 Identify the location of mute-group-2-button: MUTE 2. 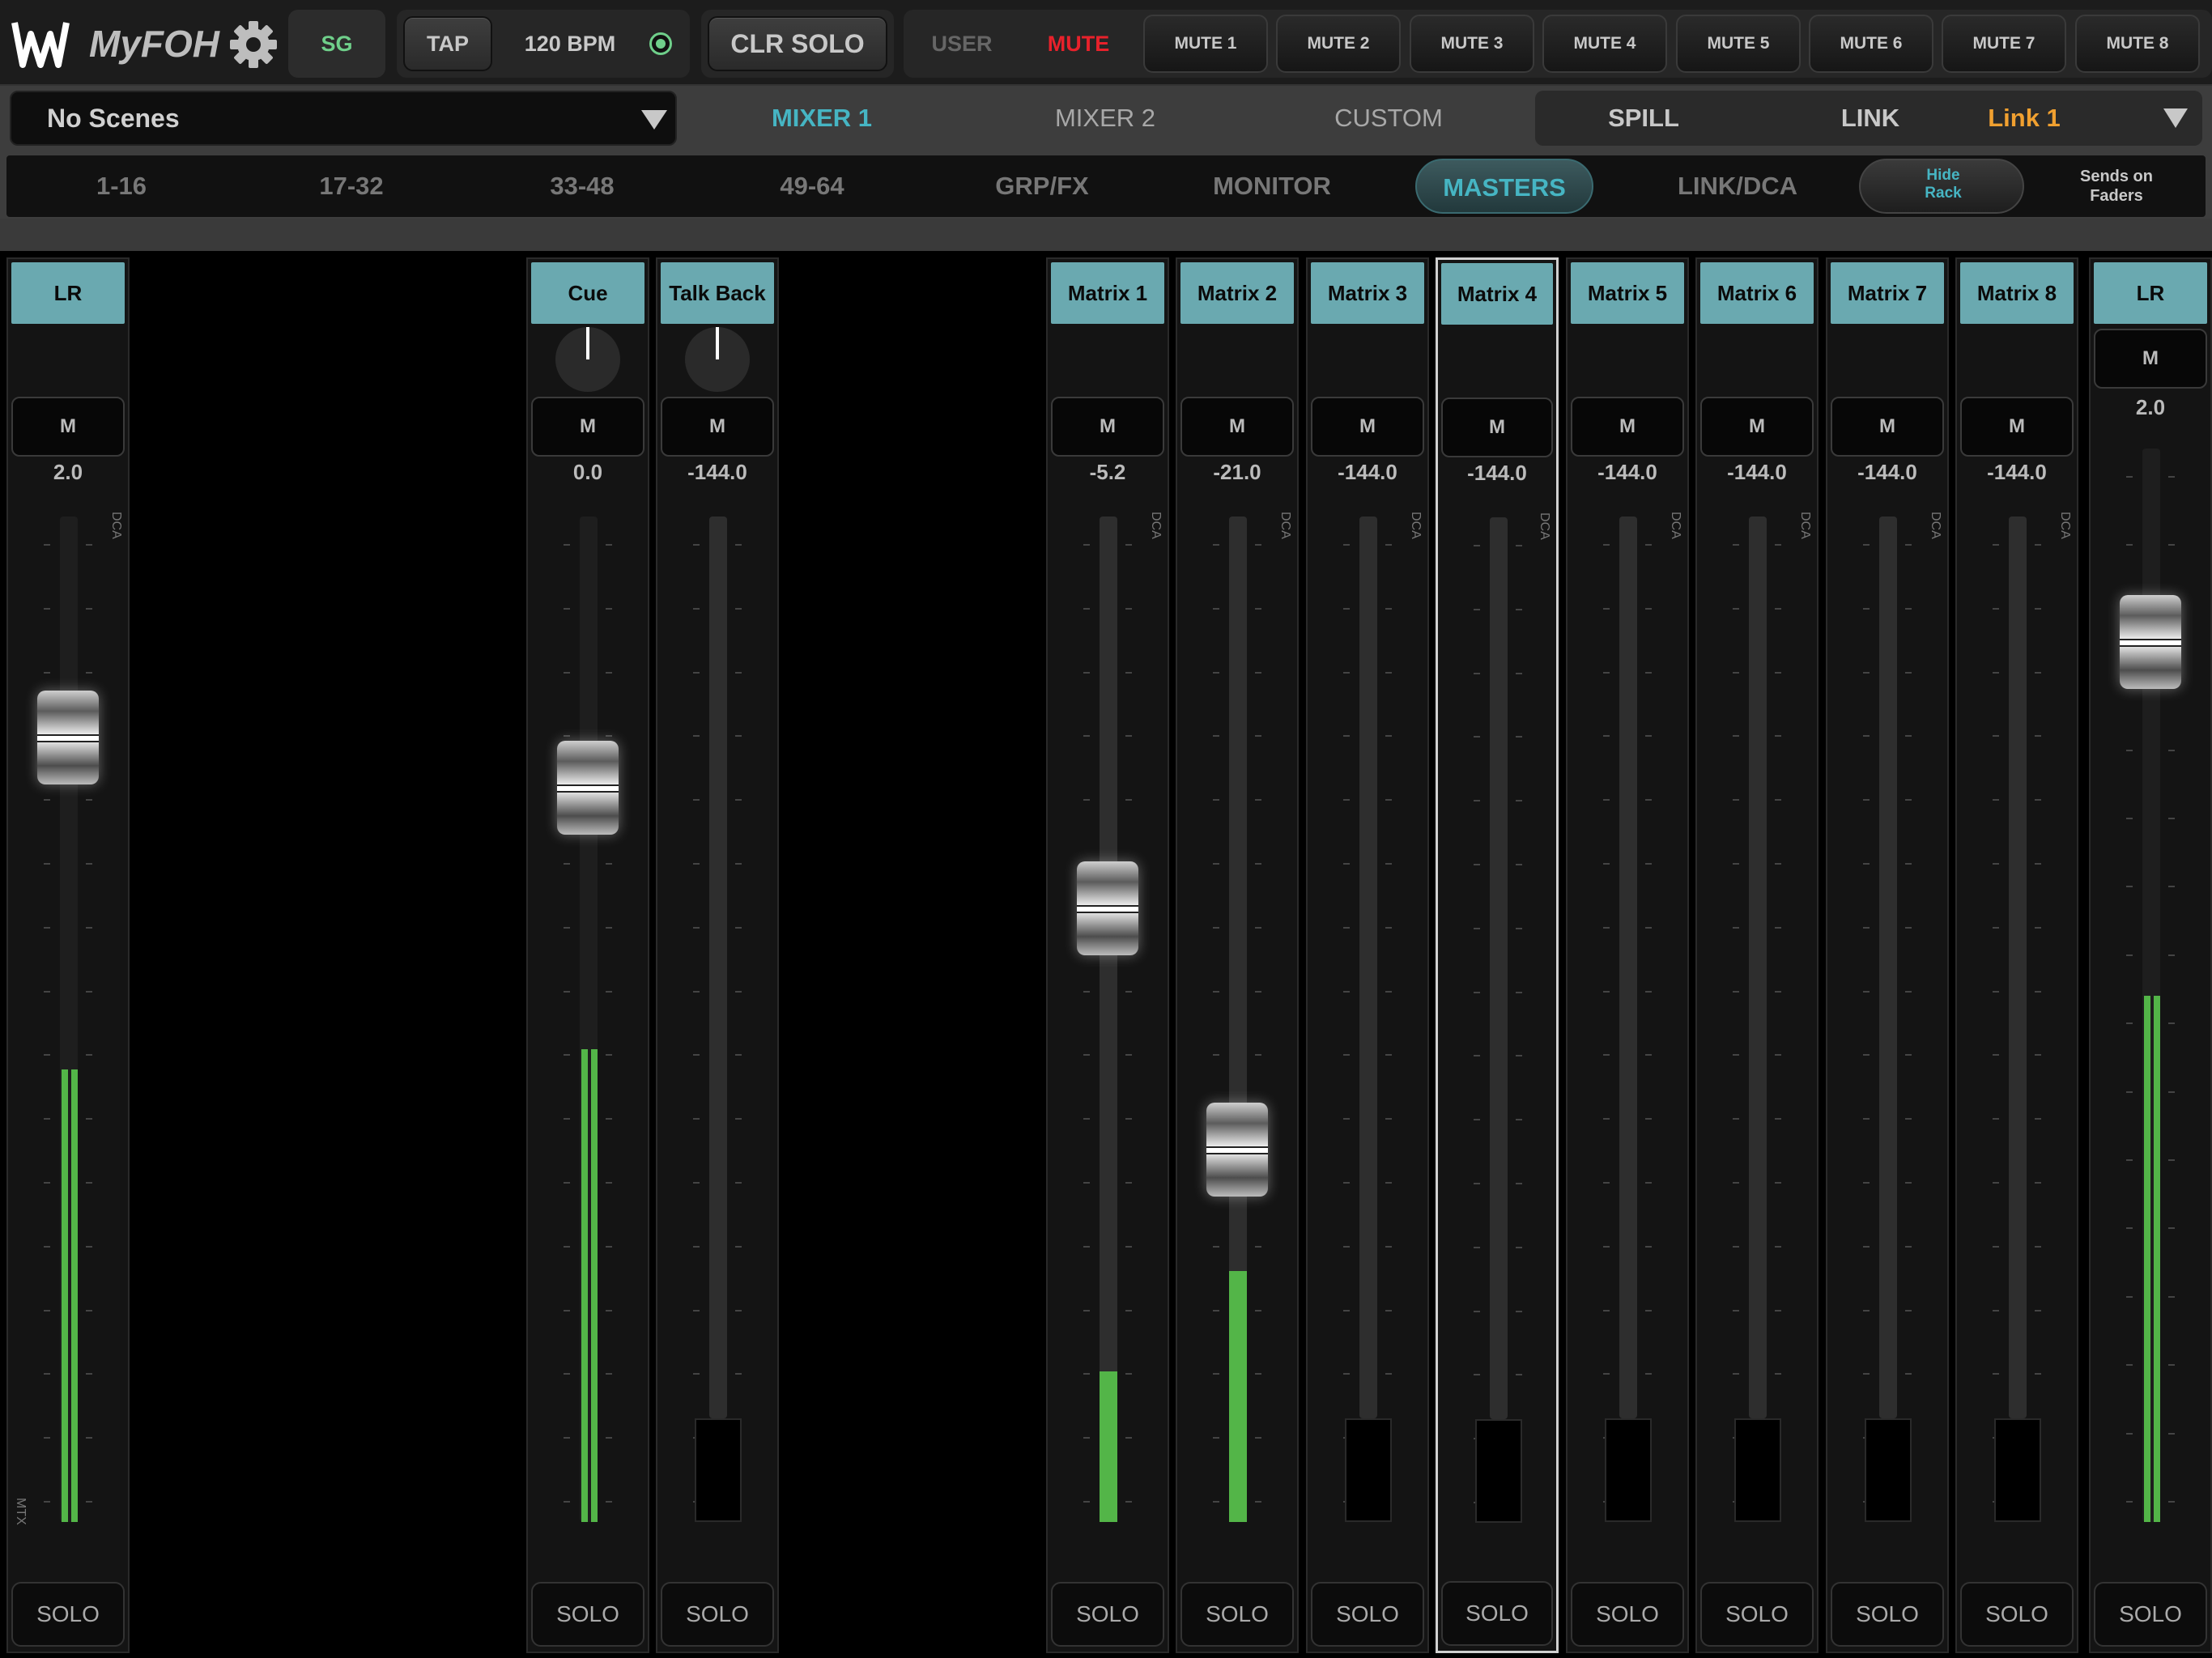
(1339, 44).